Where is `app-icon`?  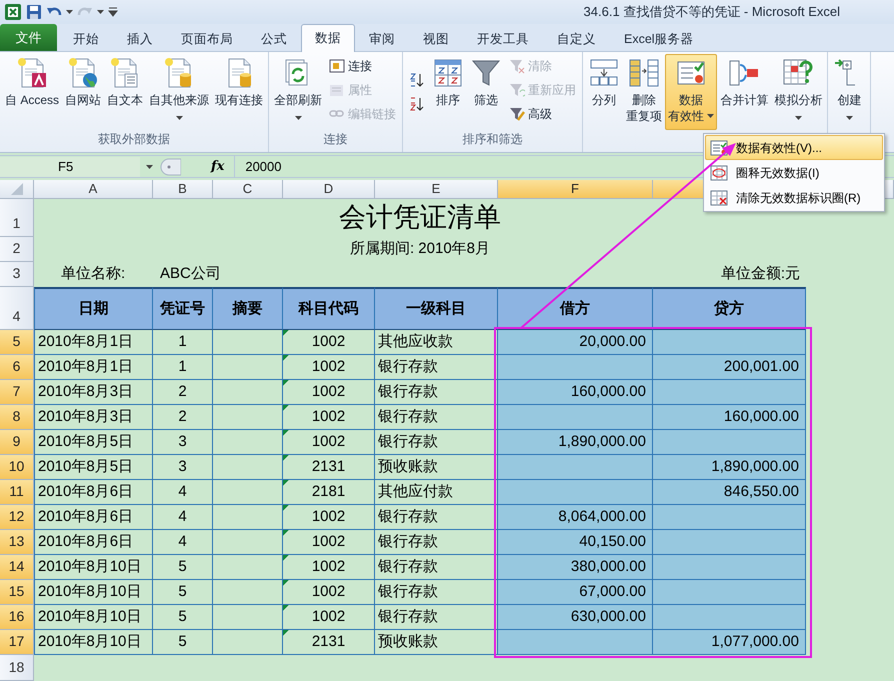 app-icon is located at coordinates (13, 12).